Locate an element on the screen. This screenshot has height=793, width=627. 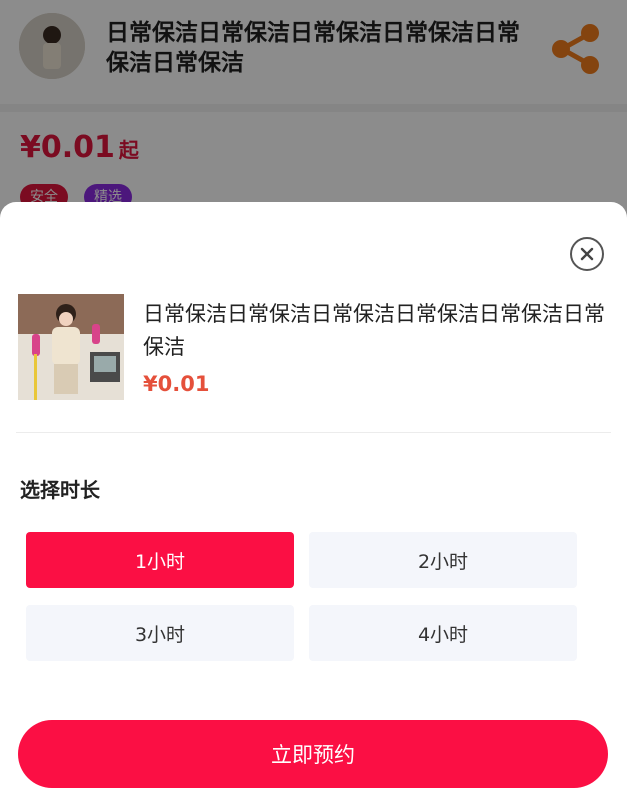
product-price: ¥0.01 is located at coordinates (176, 384).